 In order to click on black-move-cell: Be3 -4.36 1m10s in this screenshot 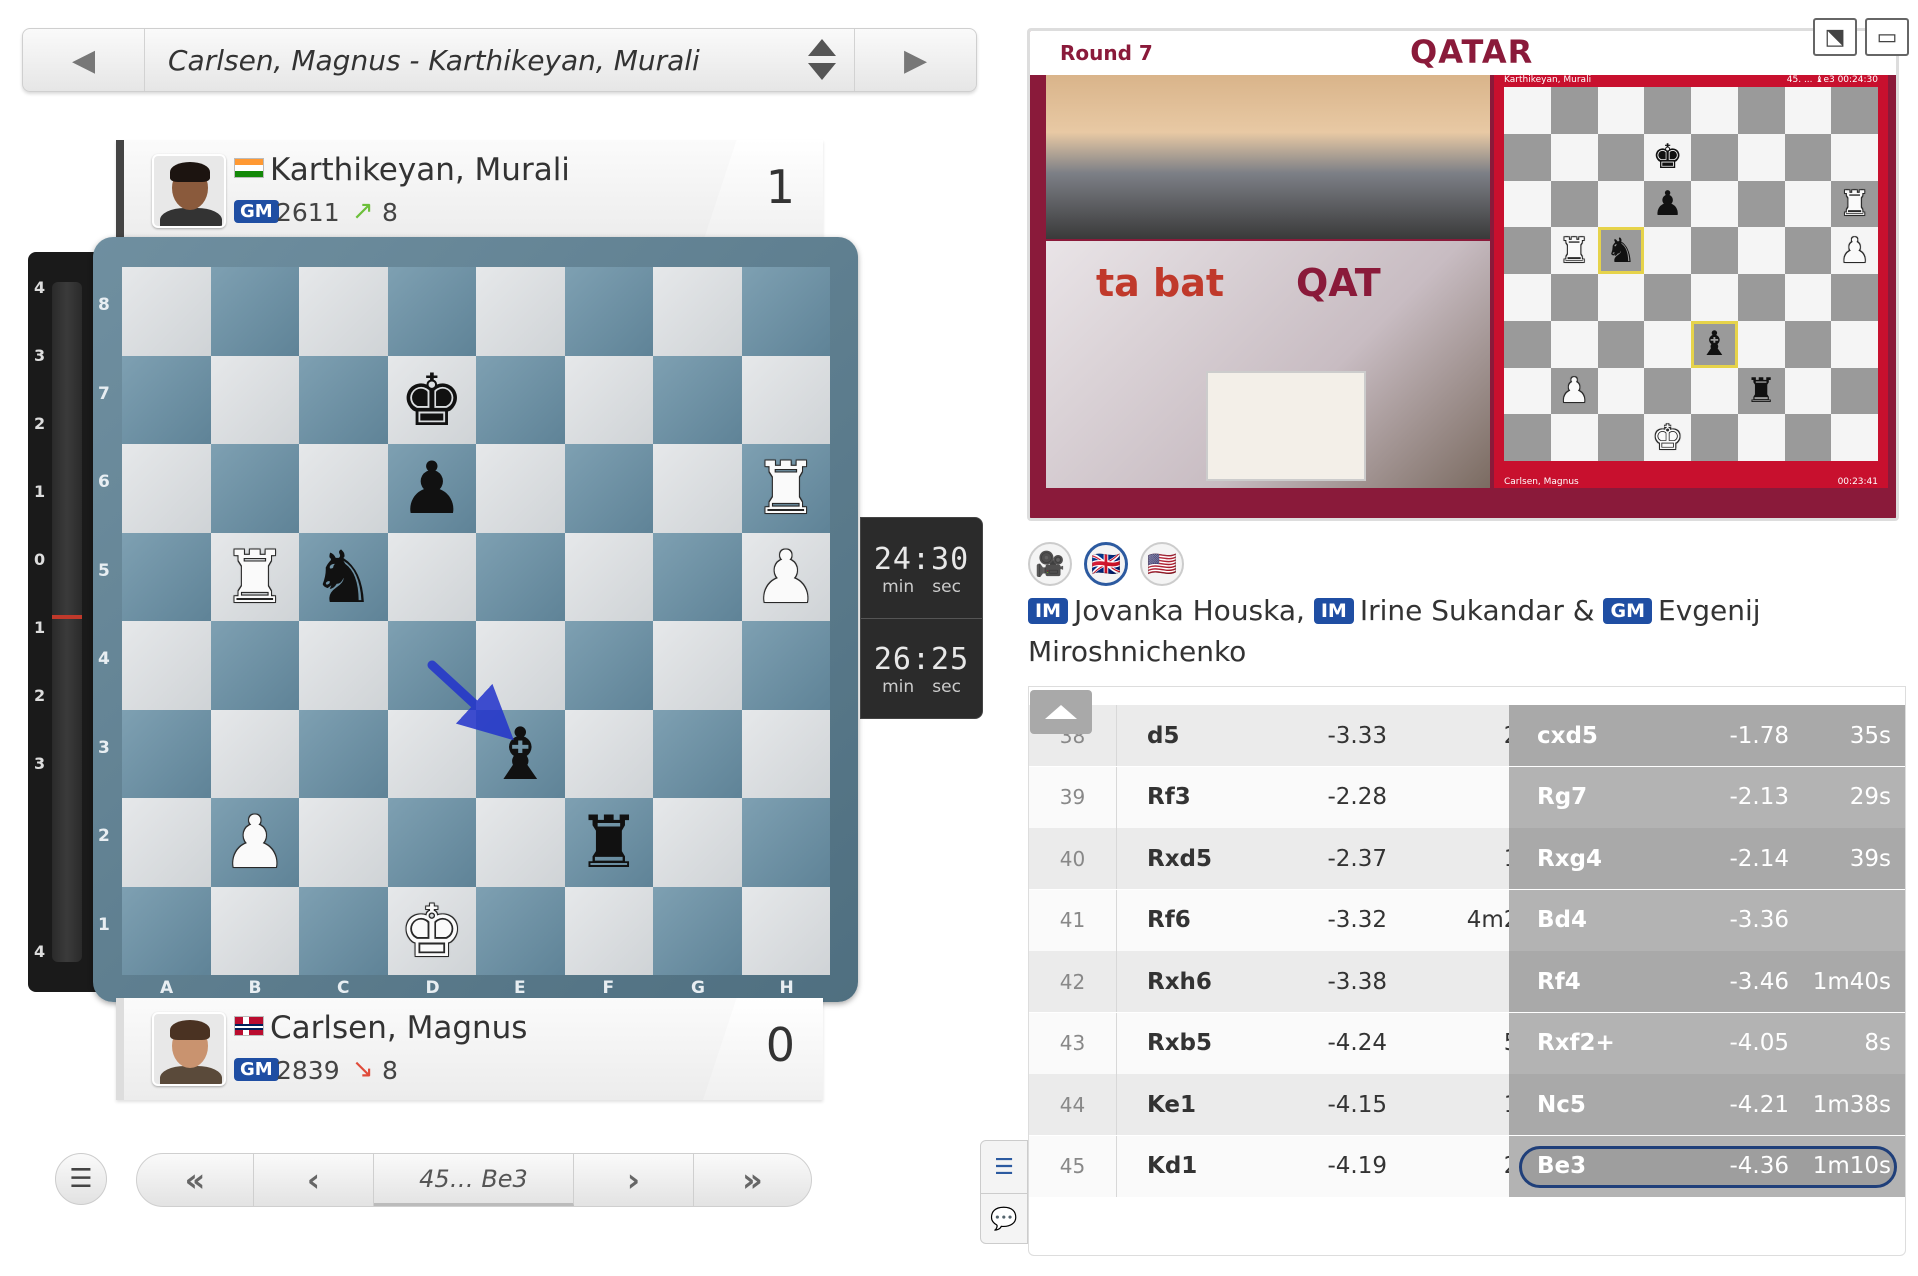, I will do `click(1707, 1166)`.